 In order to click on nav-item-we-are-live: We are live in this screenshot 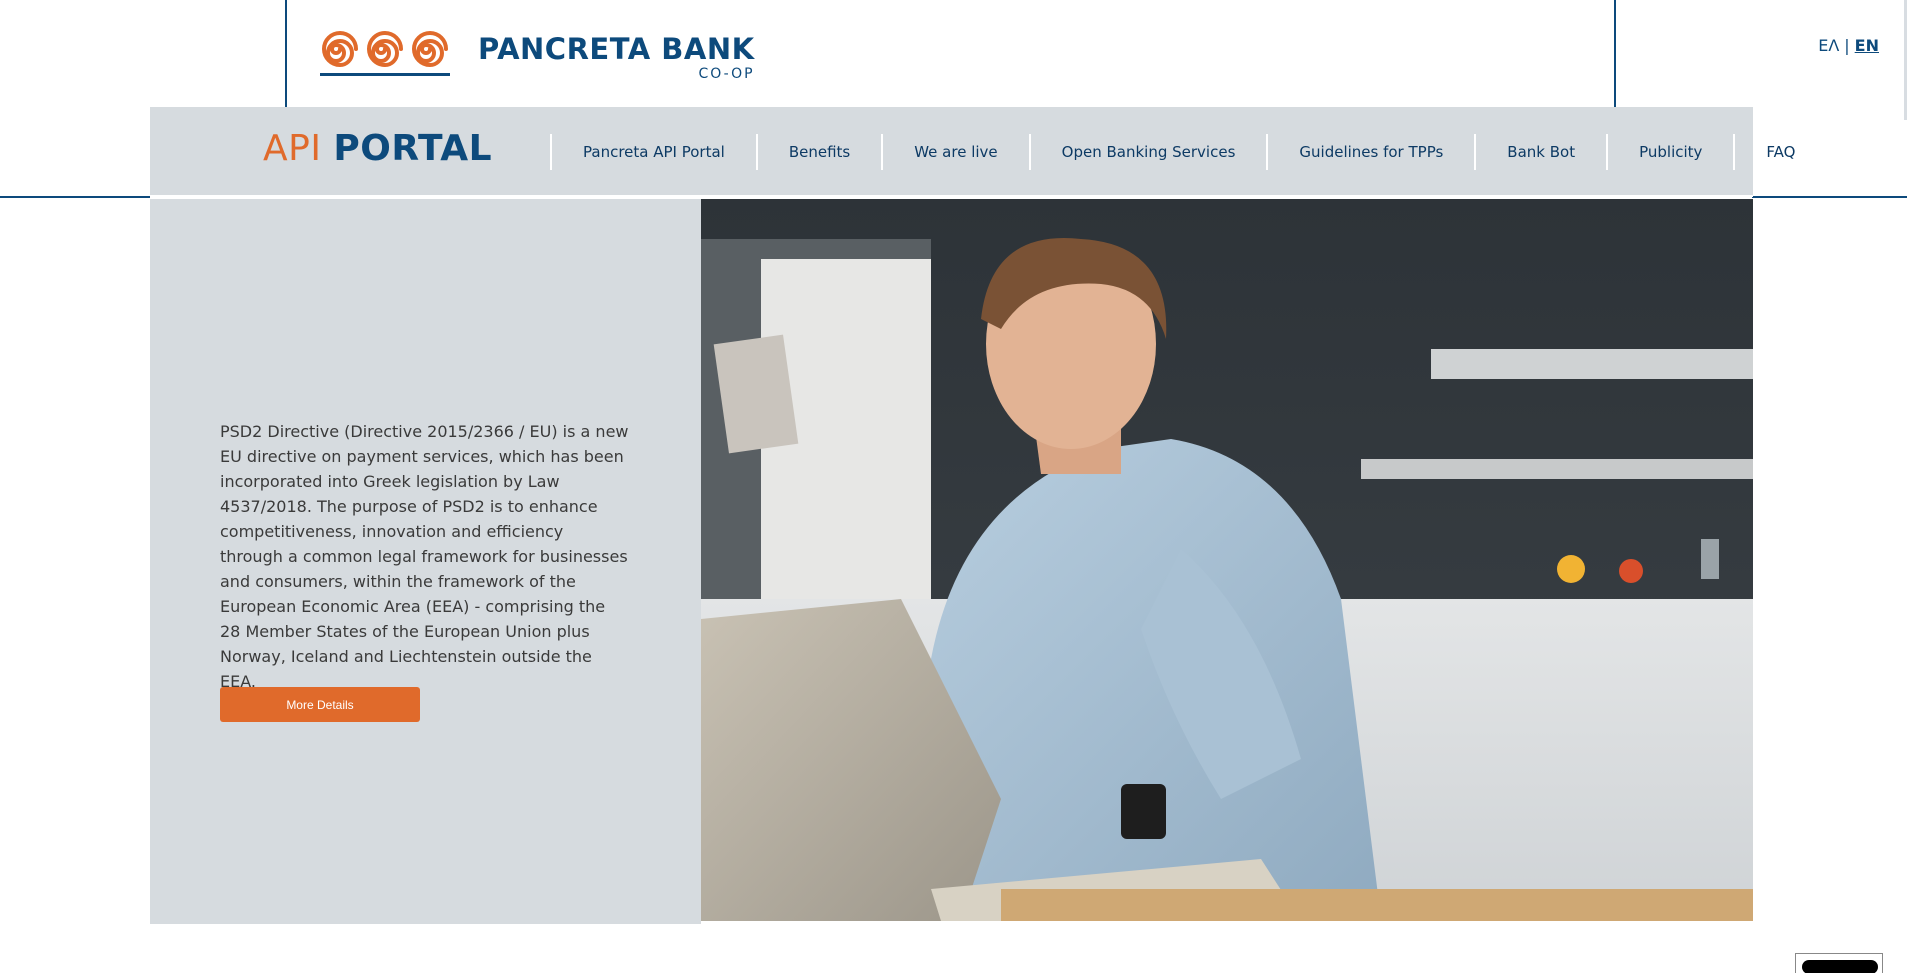, I will do `click(954, 152)`.